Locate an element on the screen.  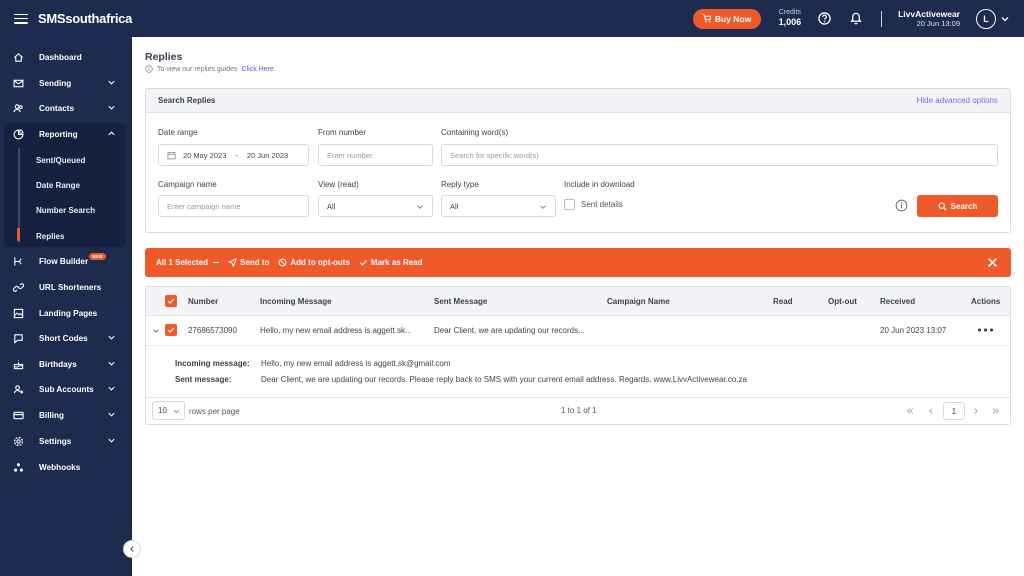
sent-details-checkbox is located at coordinates (569, 204).